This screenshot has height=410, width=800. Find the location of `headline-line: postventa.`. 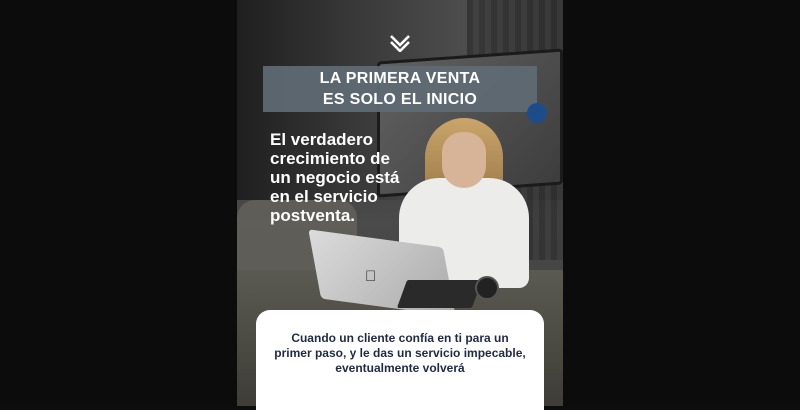

headline-line: postventa. is located at coordinates (313, 215).